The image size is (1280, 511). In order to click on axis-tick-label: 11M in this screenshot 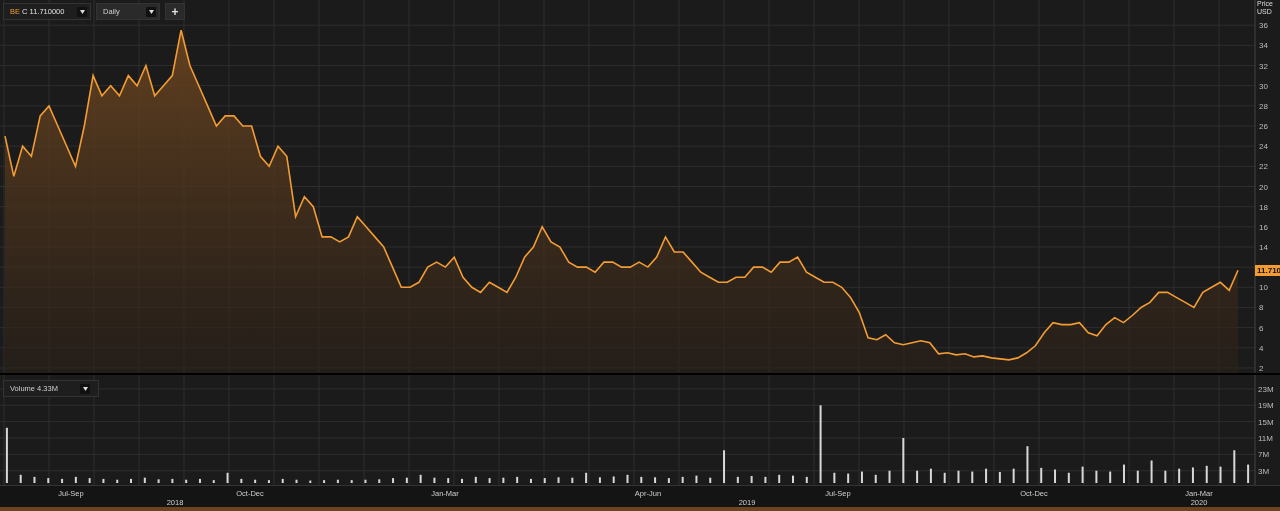, I will do `click(1265, 438)`.